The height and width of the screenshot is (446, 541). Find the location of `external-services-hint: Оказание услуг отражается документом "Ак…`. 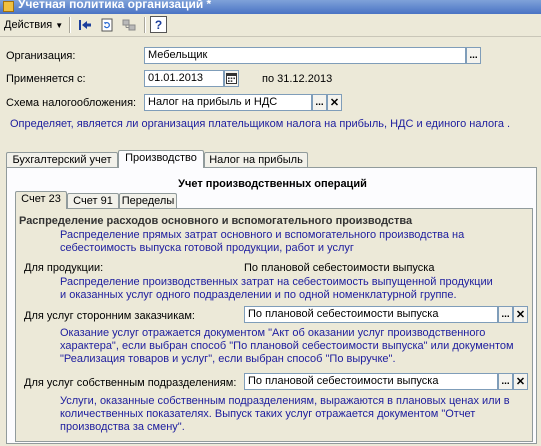

external-services-hint: Оказание услуг отражается документом "Ак… is located at coordinates (287, 346).